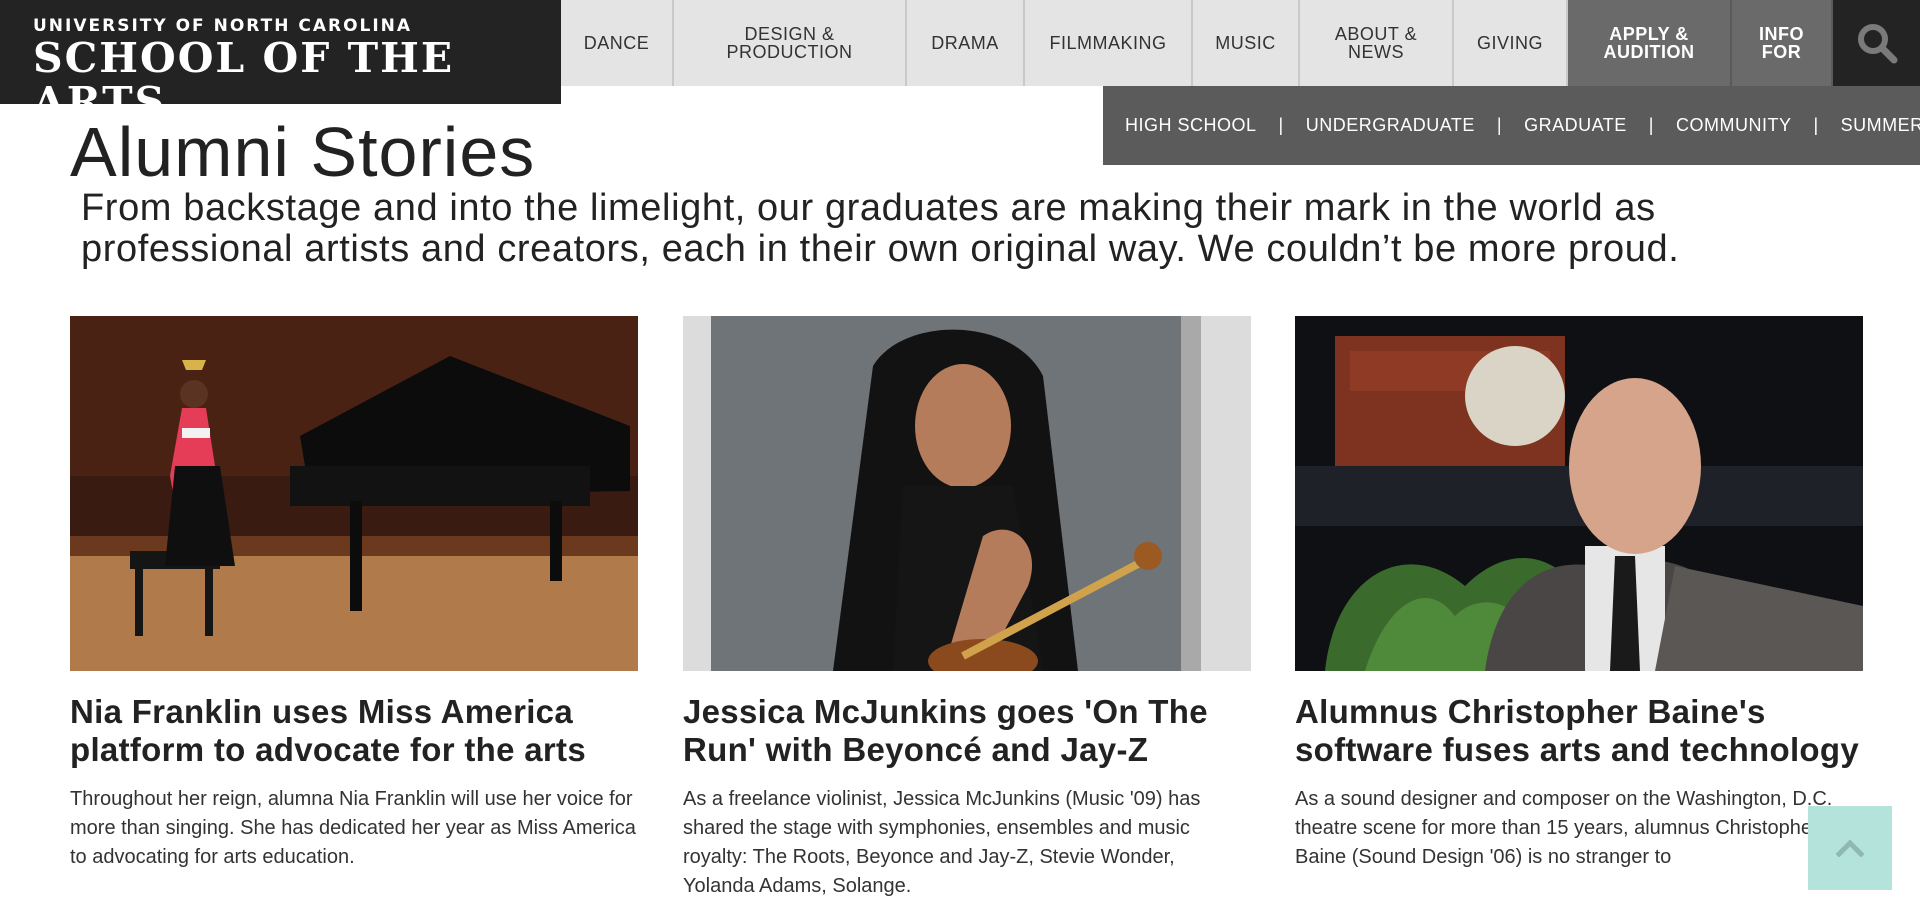 The height and width of the screenshot is (906, 1920). I want to click on nav-item-about-news: ABOUT & NEWS, so click(1377, 43).